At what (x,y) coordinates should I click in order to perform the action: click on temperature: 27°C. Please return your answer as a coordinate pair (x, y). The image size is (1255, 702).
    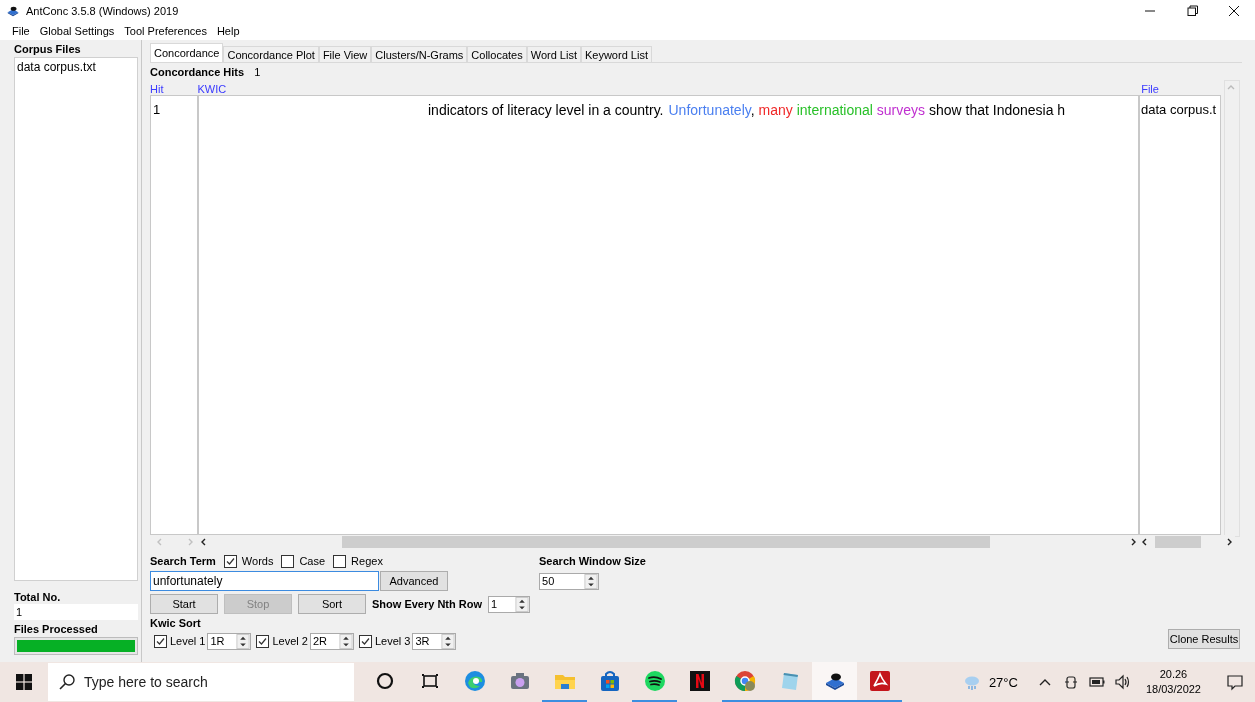
    Looking at the image, I should click on (1003, 682).